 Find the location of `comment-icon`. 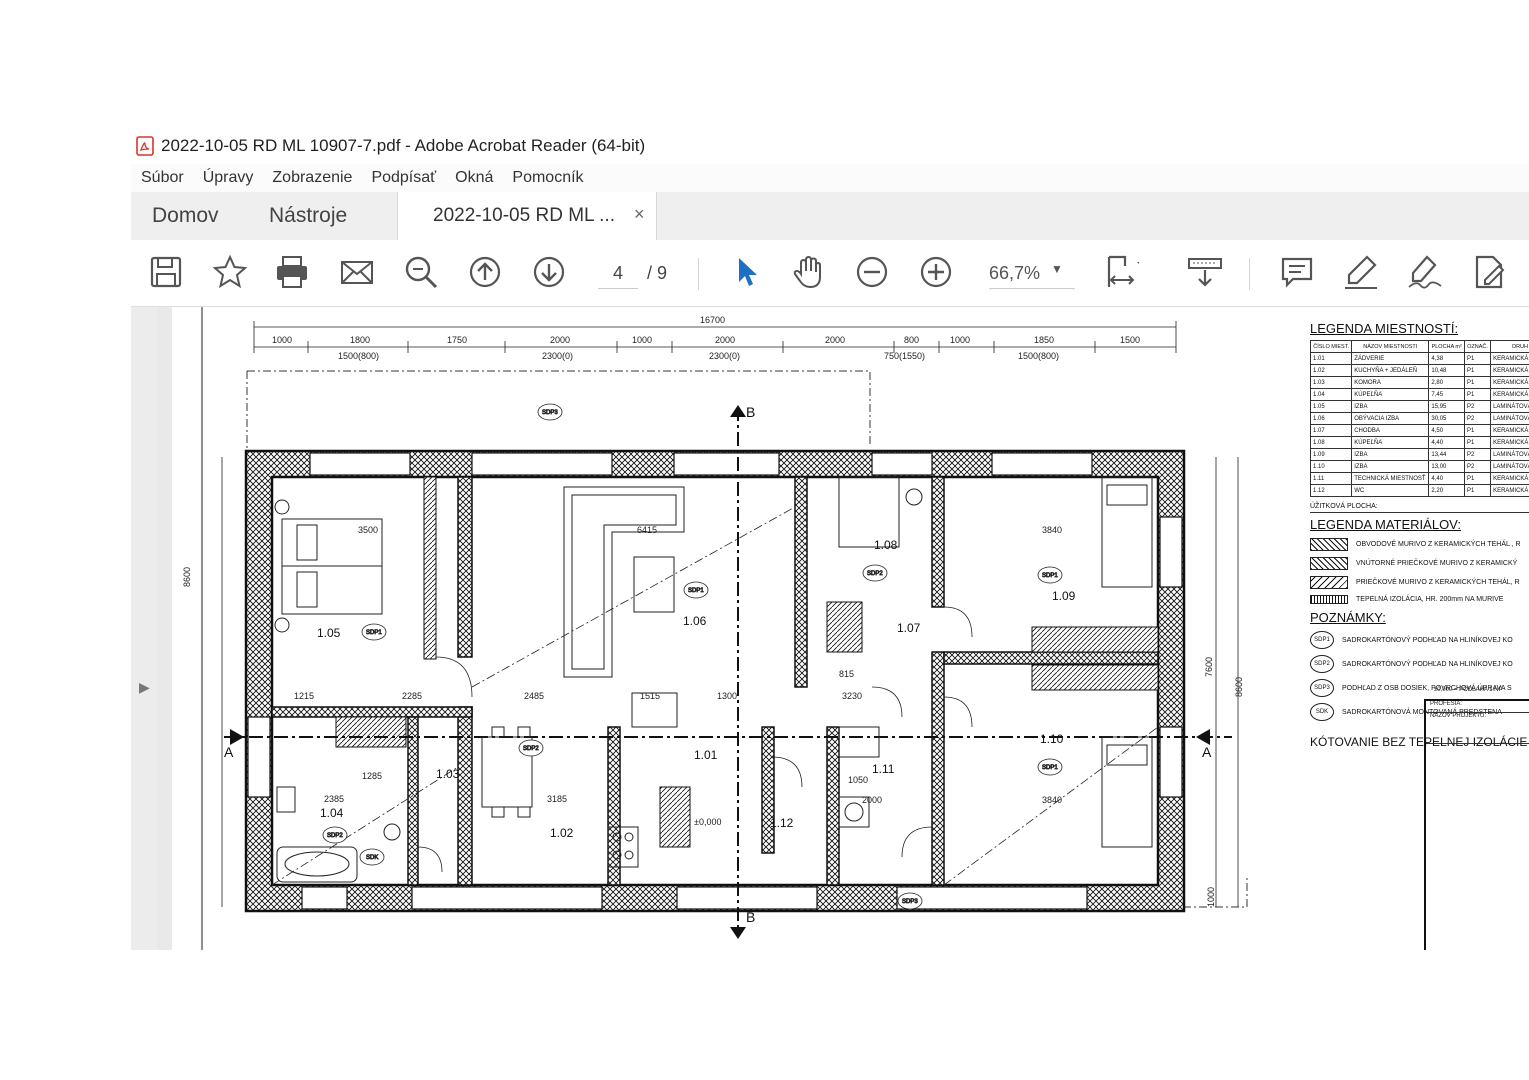

comment-icon is located at coordinates (1297, 272).